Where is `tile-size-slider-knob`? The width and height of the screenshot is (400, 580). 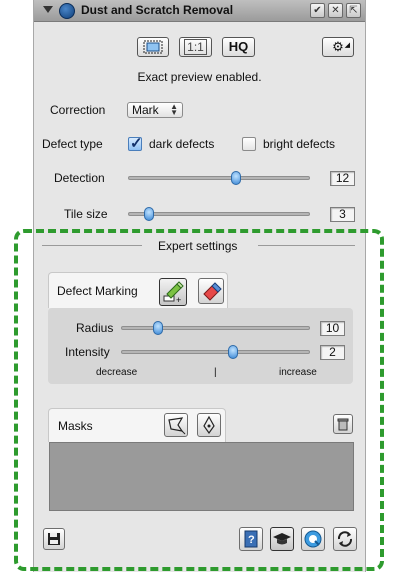 tile-size-slider-knob is located at coordinates (149, 214).